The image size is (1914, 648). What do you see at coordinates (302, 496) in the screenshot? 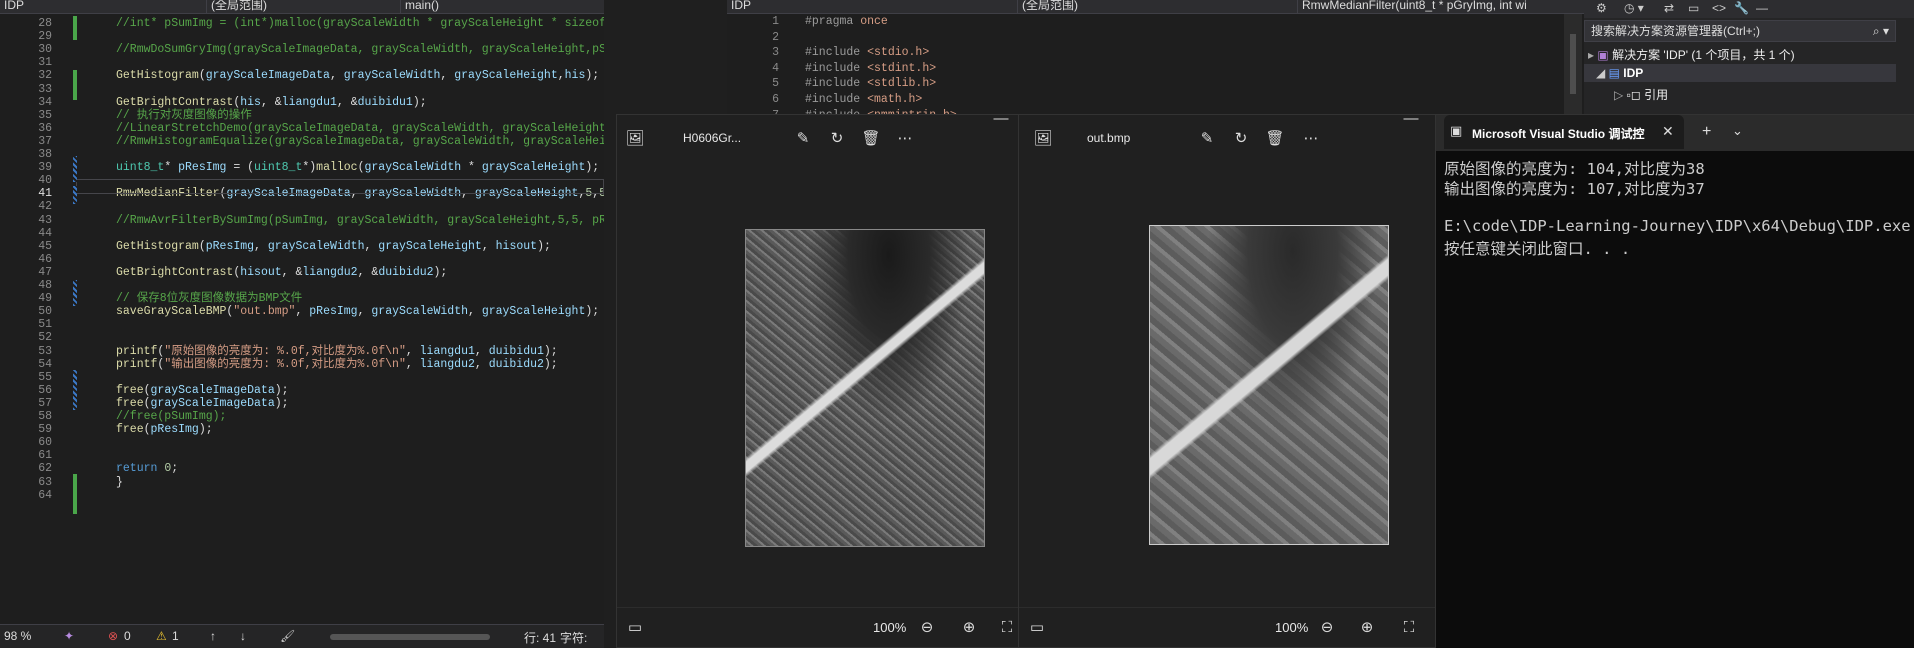
I see `code-line: 64` at bounding box center [302, 496].